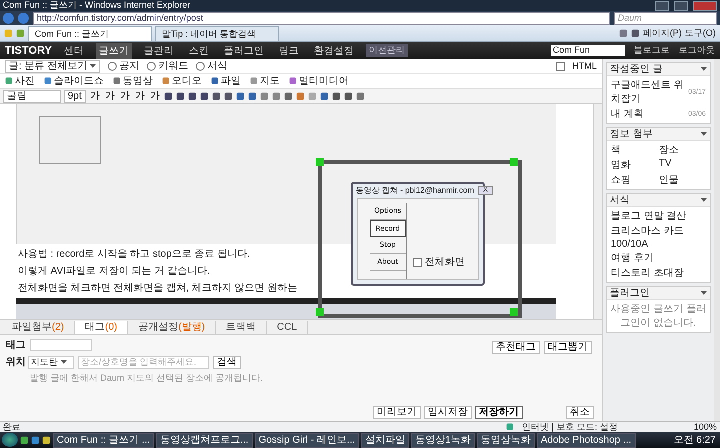 This screenshot has height=448, width=720. Describe the element at coordinates (32, 96) in the screenshot. I see `font-select: 굴림` at that location.